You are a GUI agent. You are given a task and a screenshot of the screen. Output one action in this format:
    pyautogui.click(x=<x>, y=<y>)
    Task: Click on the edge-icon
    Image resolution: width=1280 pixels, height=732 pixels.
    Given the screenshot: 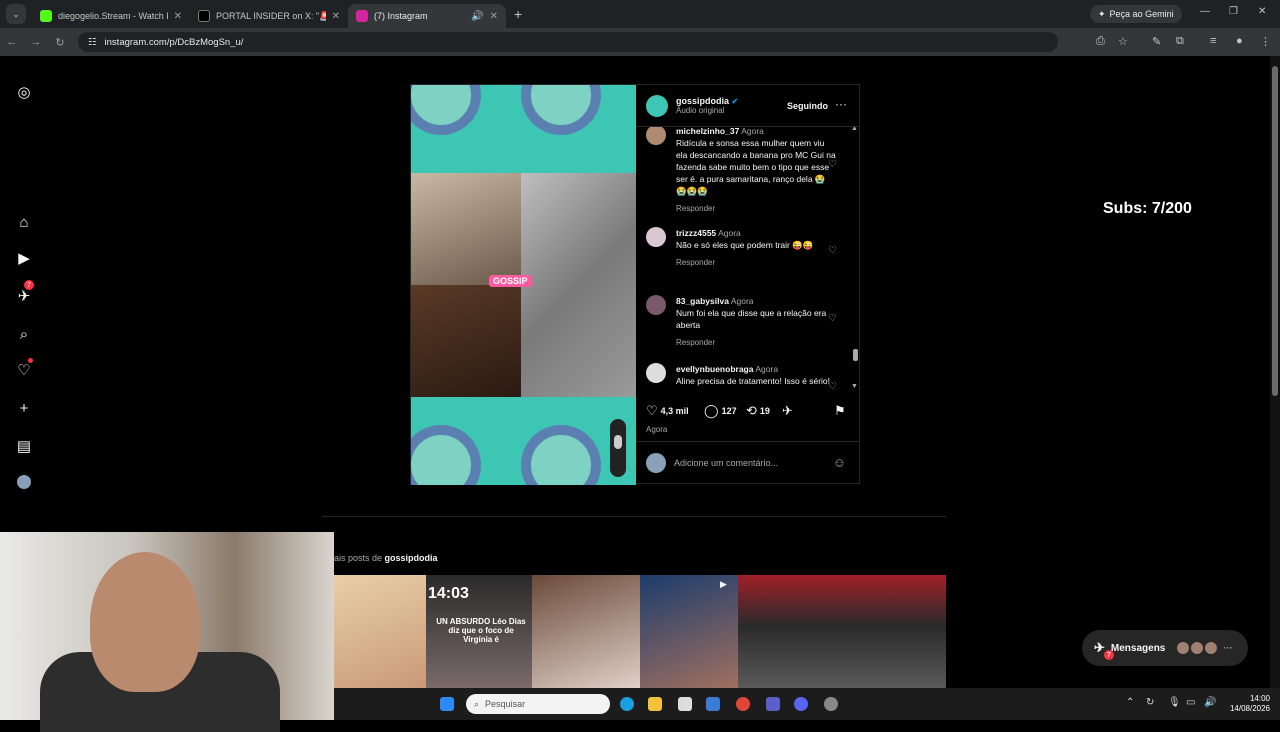 What is the action you would take?
    pyautogui.click(x=627, y=704)
    